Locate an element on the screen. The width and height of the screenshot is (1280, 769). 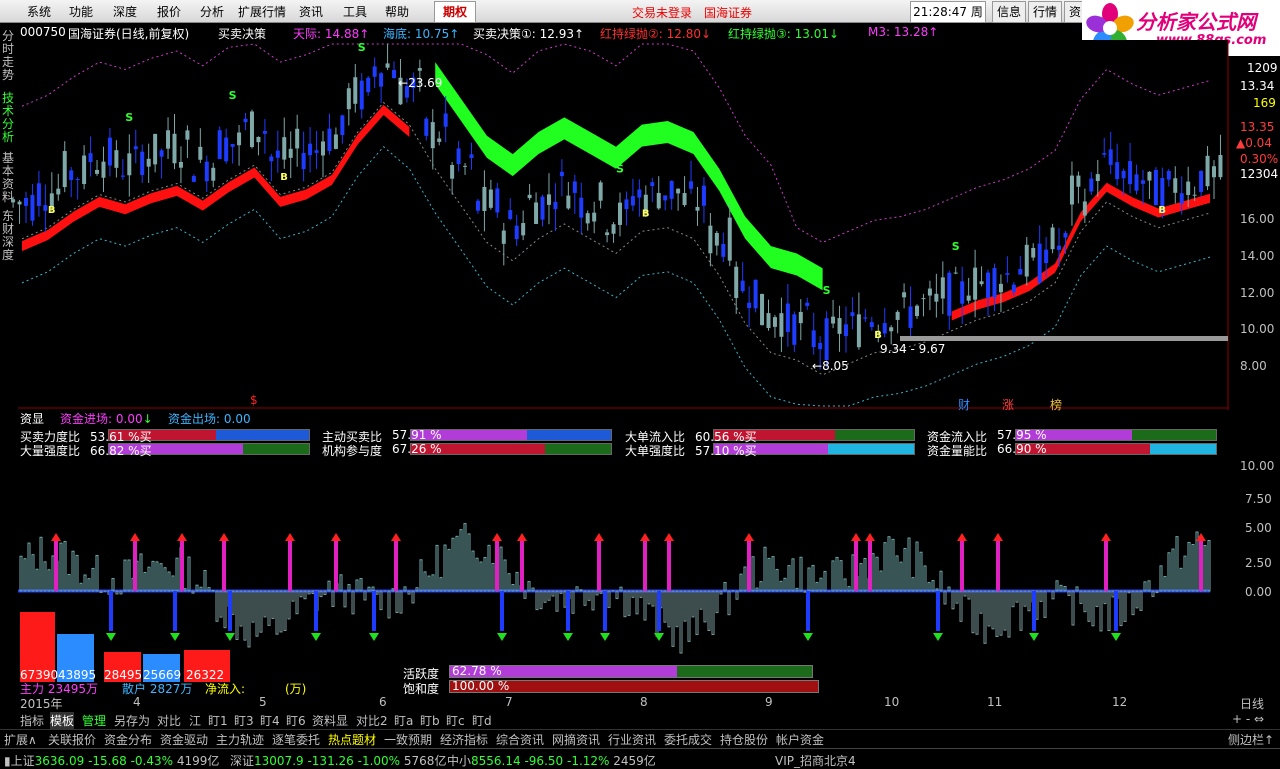
tool-ding1: 盯1 is located at coordinates (218, 720).